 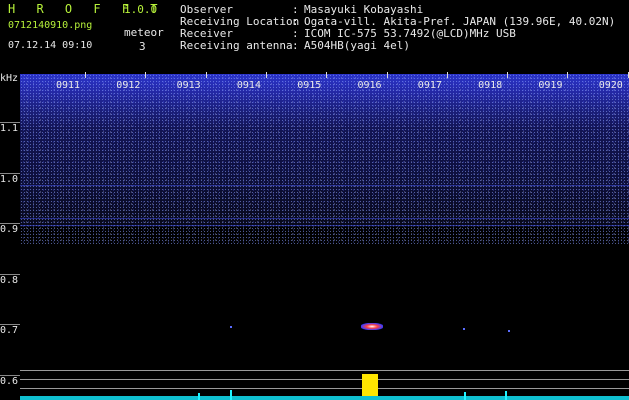 What do you see at coordinates (550, 85) in the screenshot?
I see `time-label: 0919` at bounding box center [550, 85].